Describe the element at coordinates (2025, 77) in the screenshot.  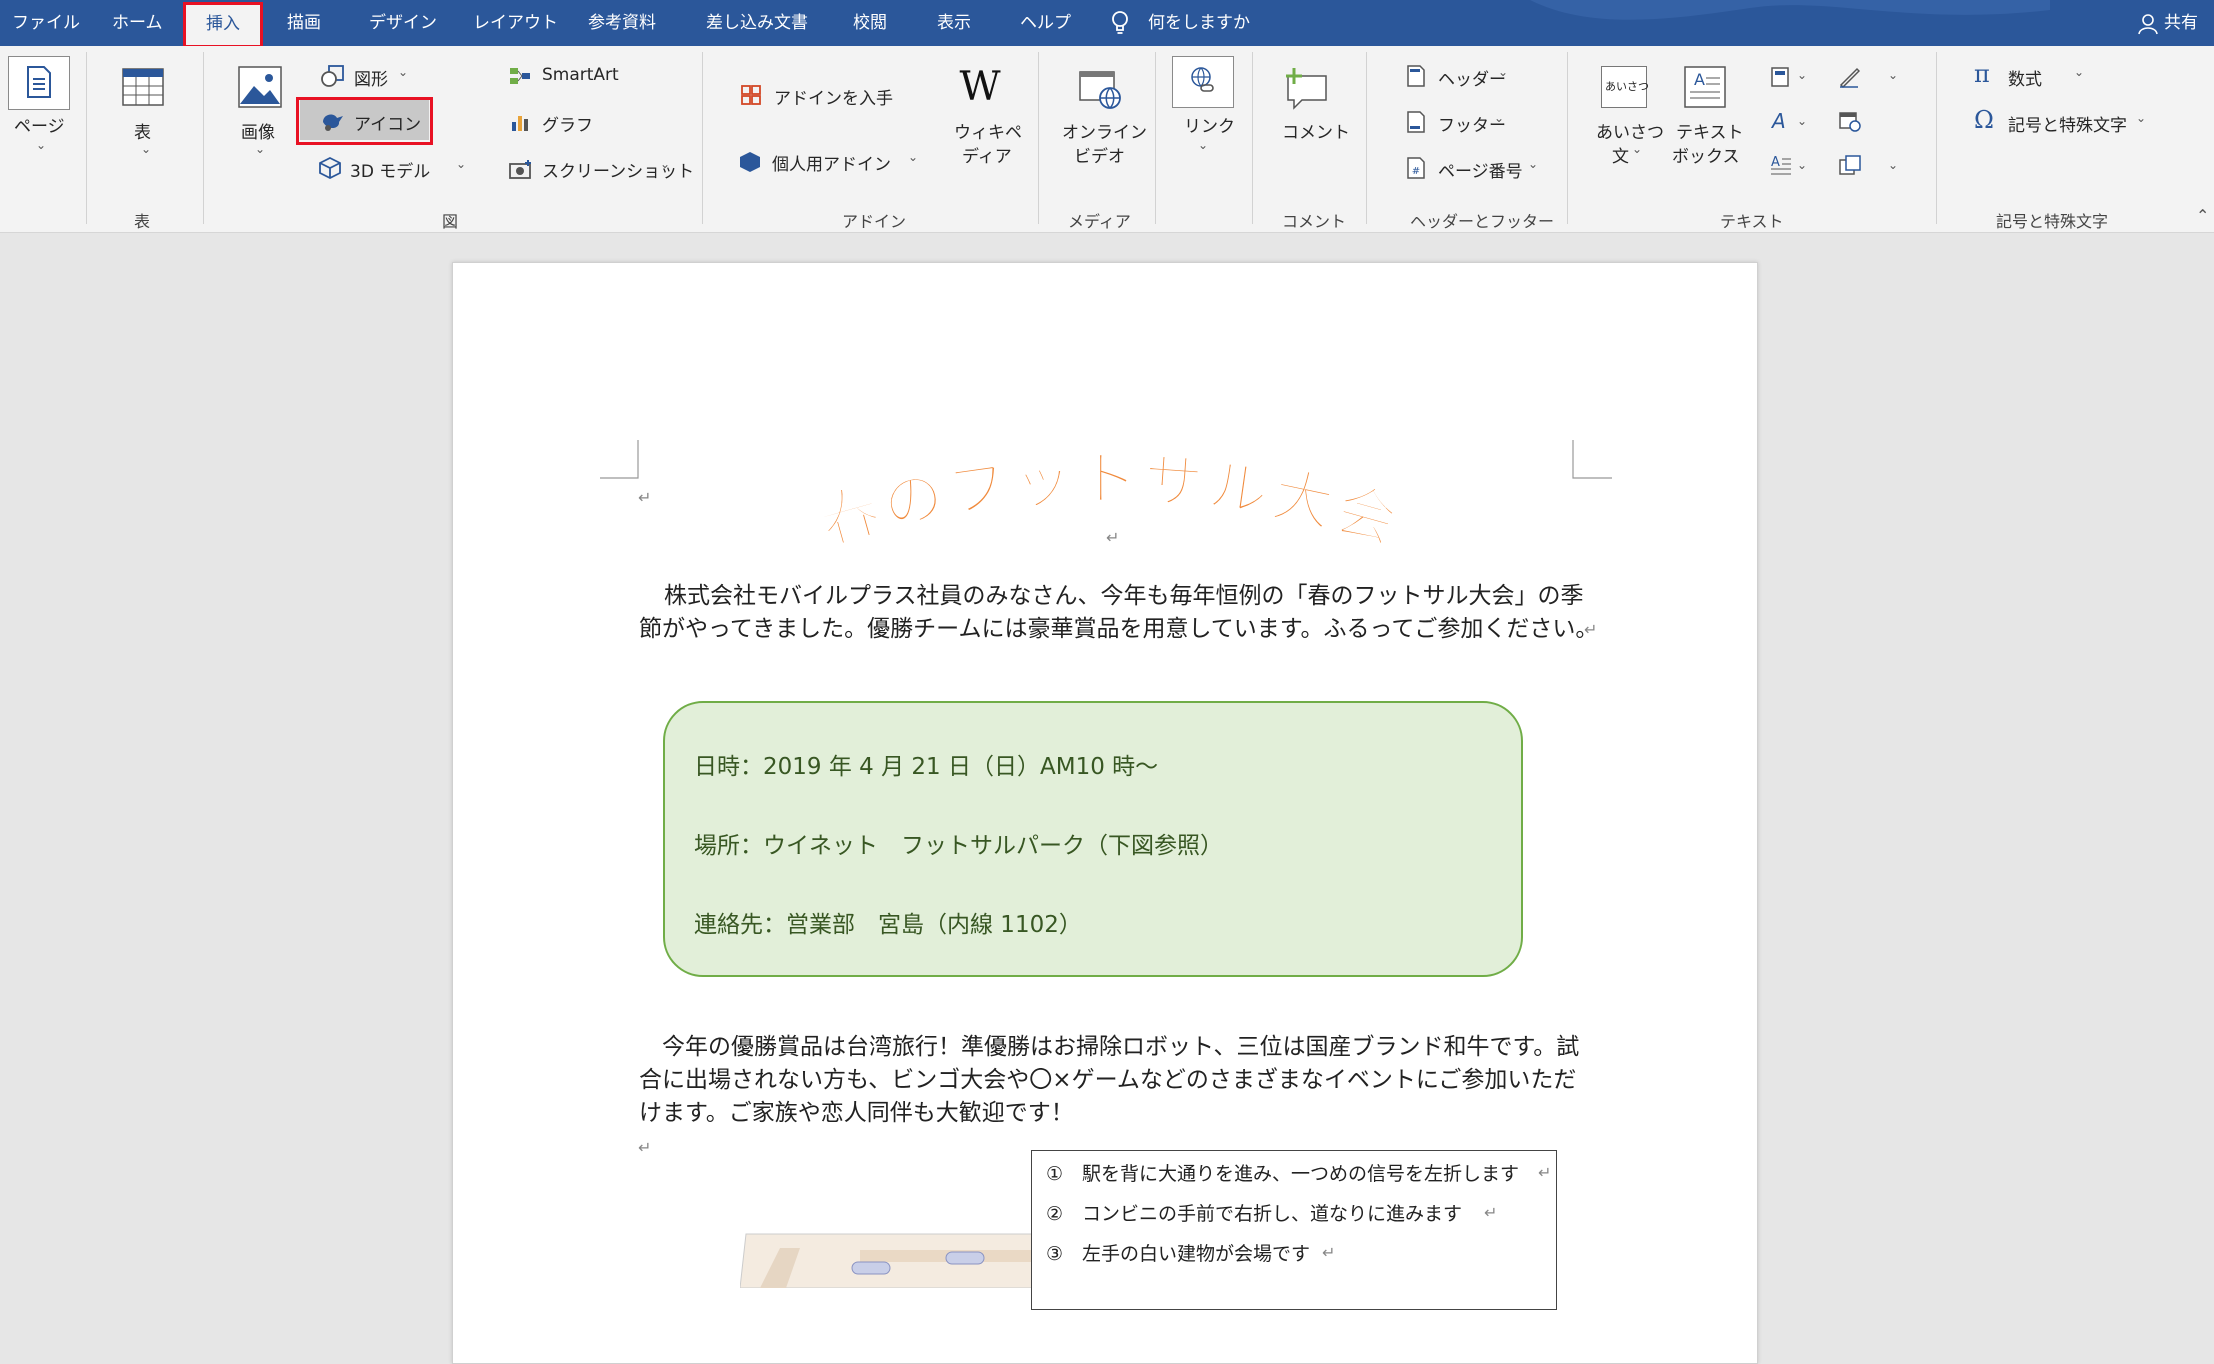
I see `equation-button: 数式` at that location.